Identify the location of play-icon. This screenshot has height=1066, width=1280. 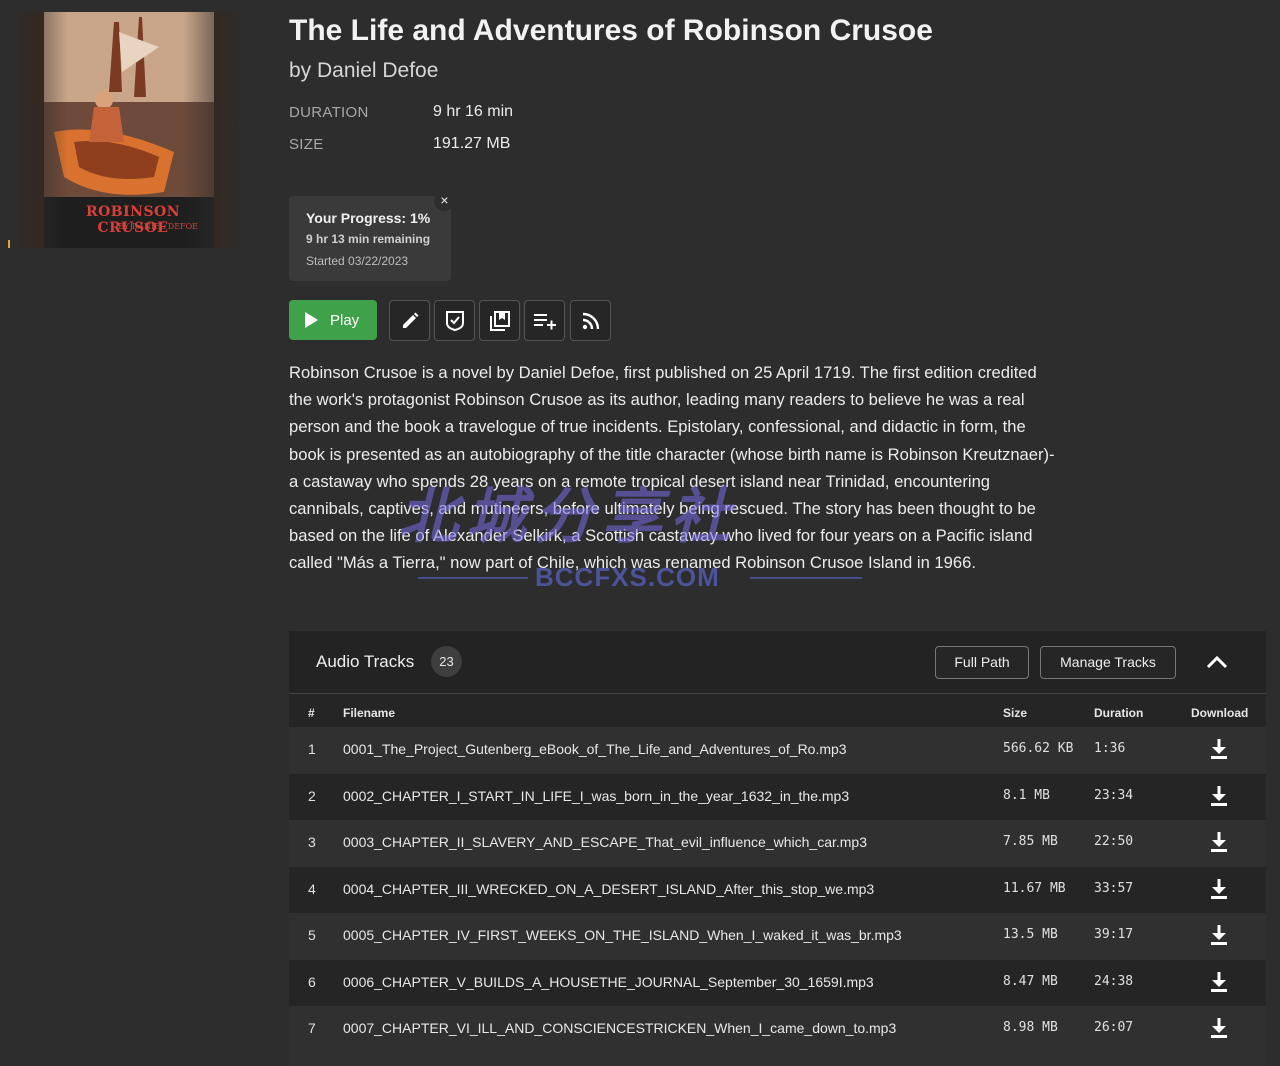
(311, 320).